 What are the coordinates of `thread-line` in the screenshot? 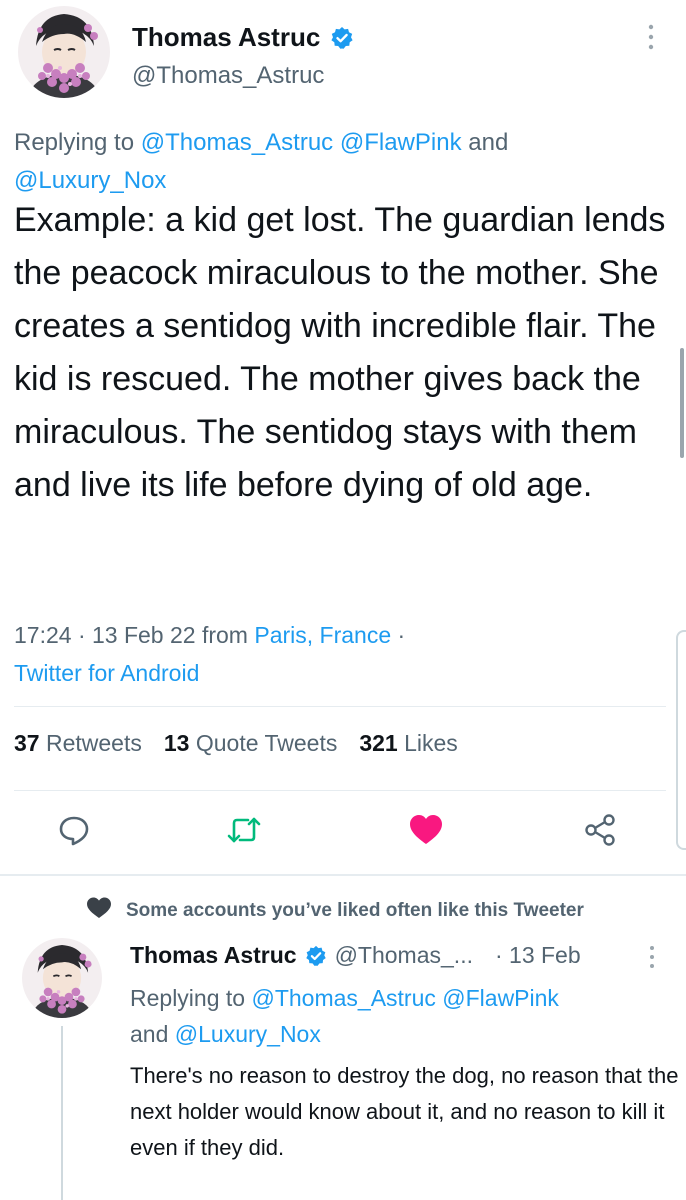 It's located at (62, 1113).